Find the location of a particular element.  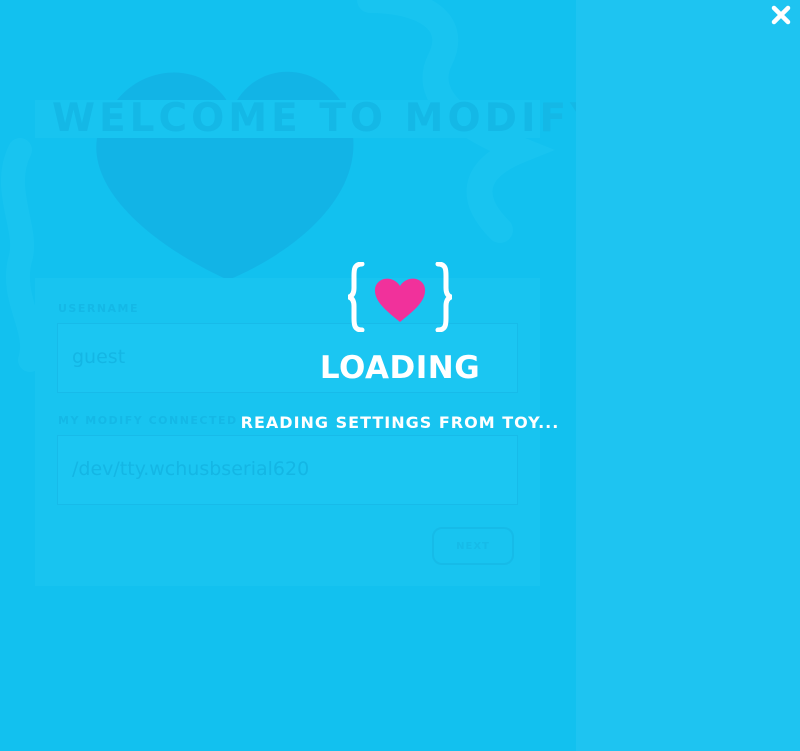

heart-in-braces-logo is located at coordinates (400, 297).